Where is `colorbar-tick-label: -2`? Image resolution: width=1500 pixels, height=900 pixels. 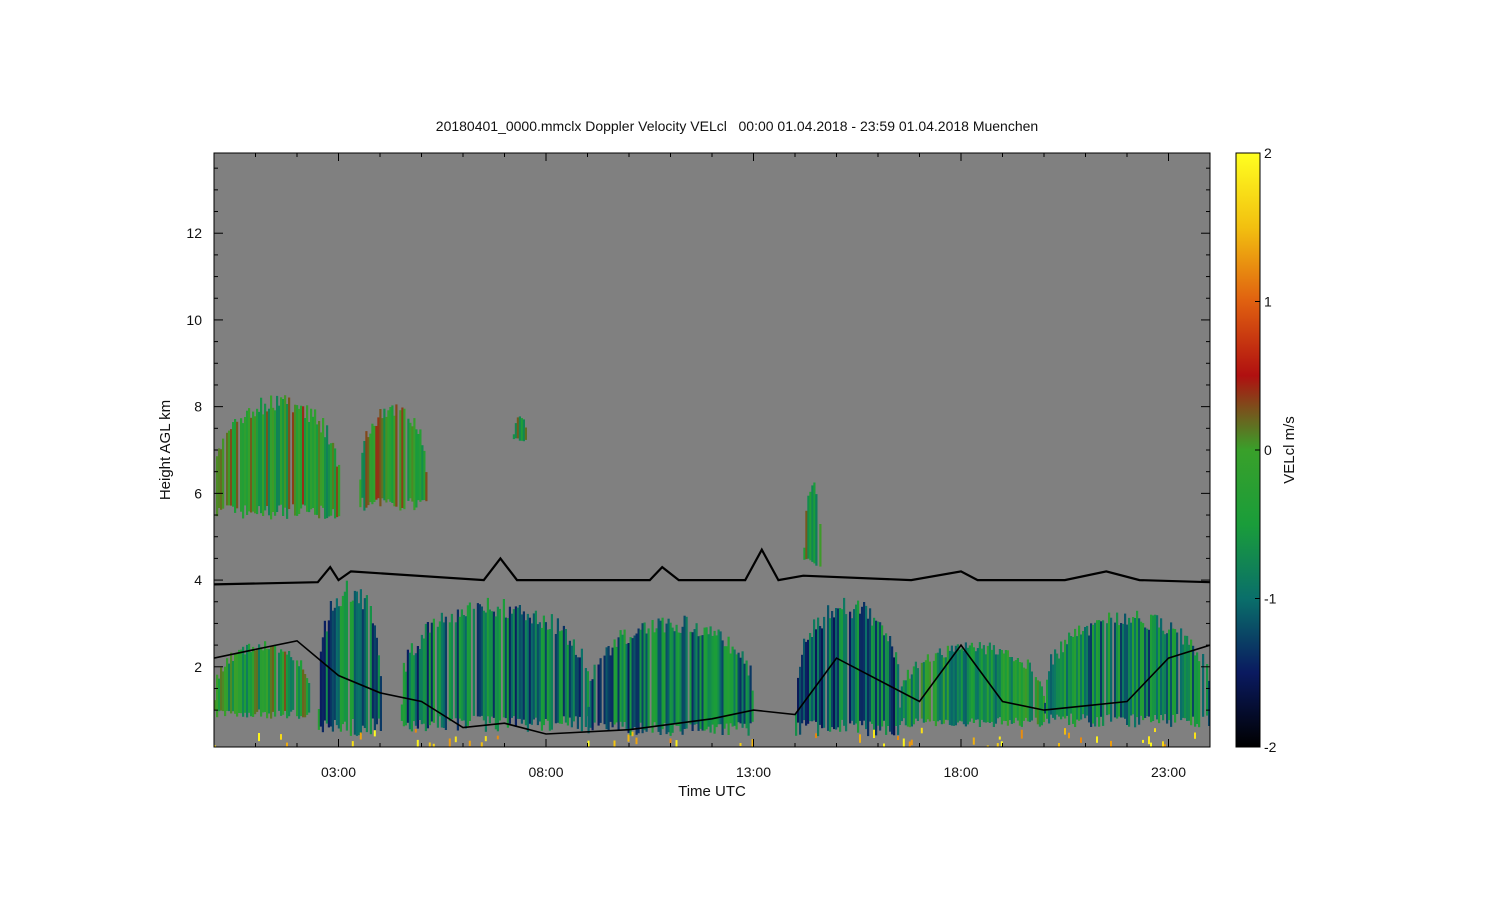
colorbar-tick-label: -2 is located at coordinates (1270, 747).